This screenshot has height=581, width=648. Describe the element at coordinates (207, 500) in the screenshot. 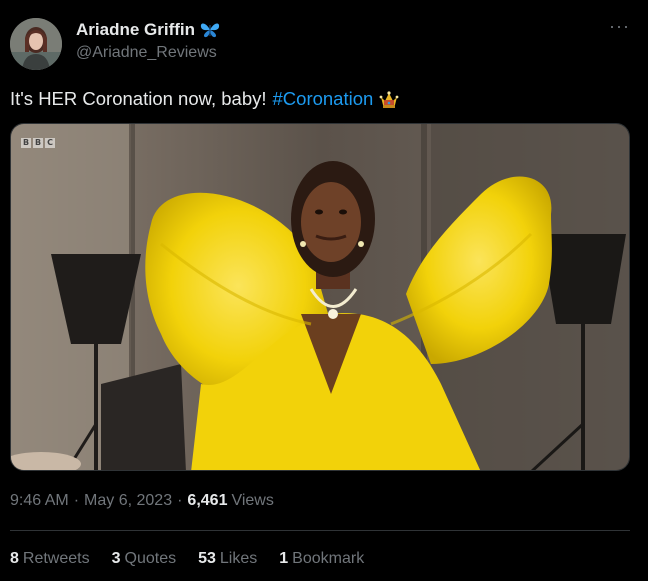

I see `views-count: 6,461` at that location.